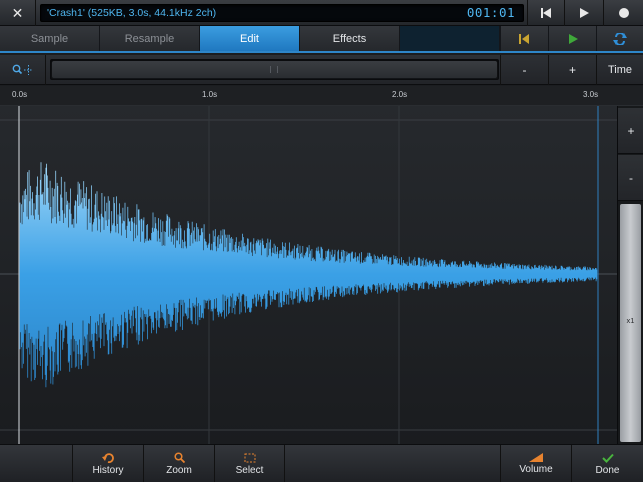  What do you see at coordinates (591, 94) in the screenshot?
I see `ruler-tick-label: 3.0s` at bounding box center [591, 94].